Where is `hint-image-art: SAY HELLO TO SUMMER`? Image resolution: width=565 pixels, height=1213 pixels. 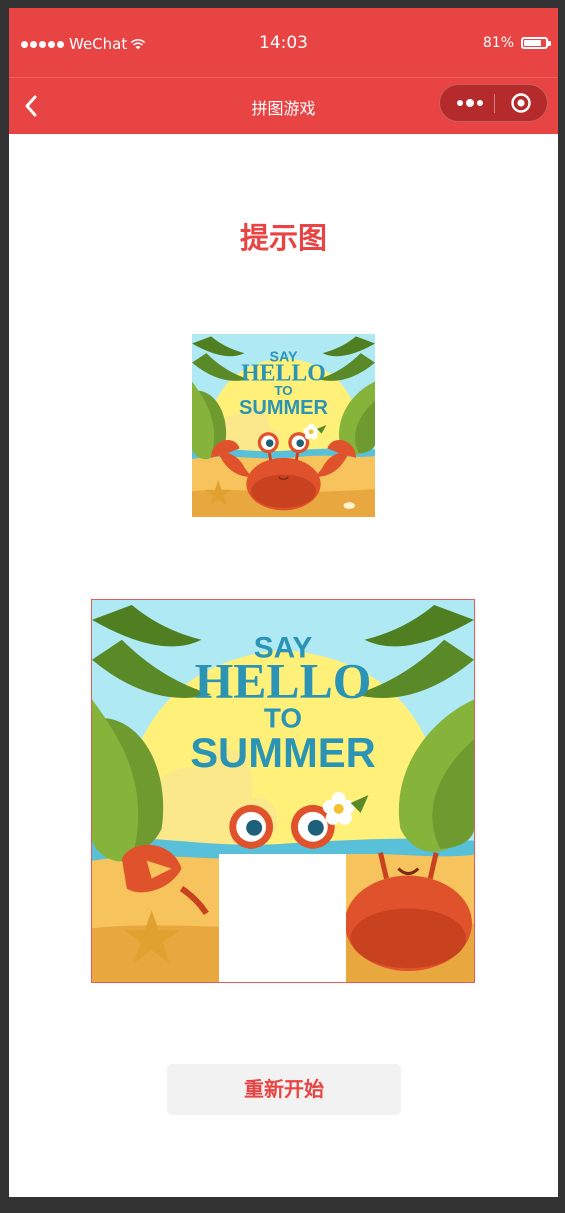 hint-image-art: SAY HELLO TO SUMMER is located at coordinates (283, 425).